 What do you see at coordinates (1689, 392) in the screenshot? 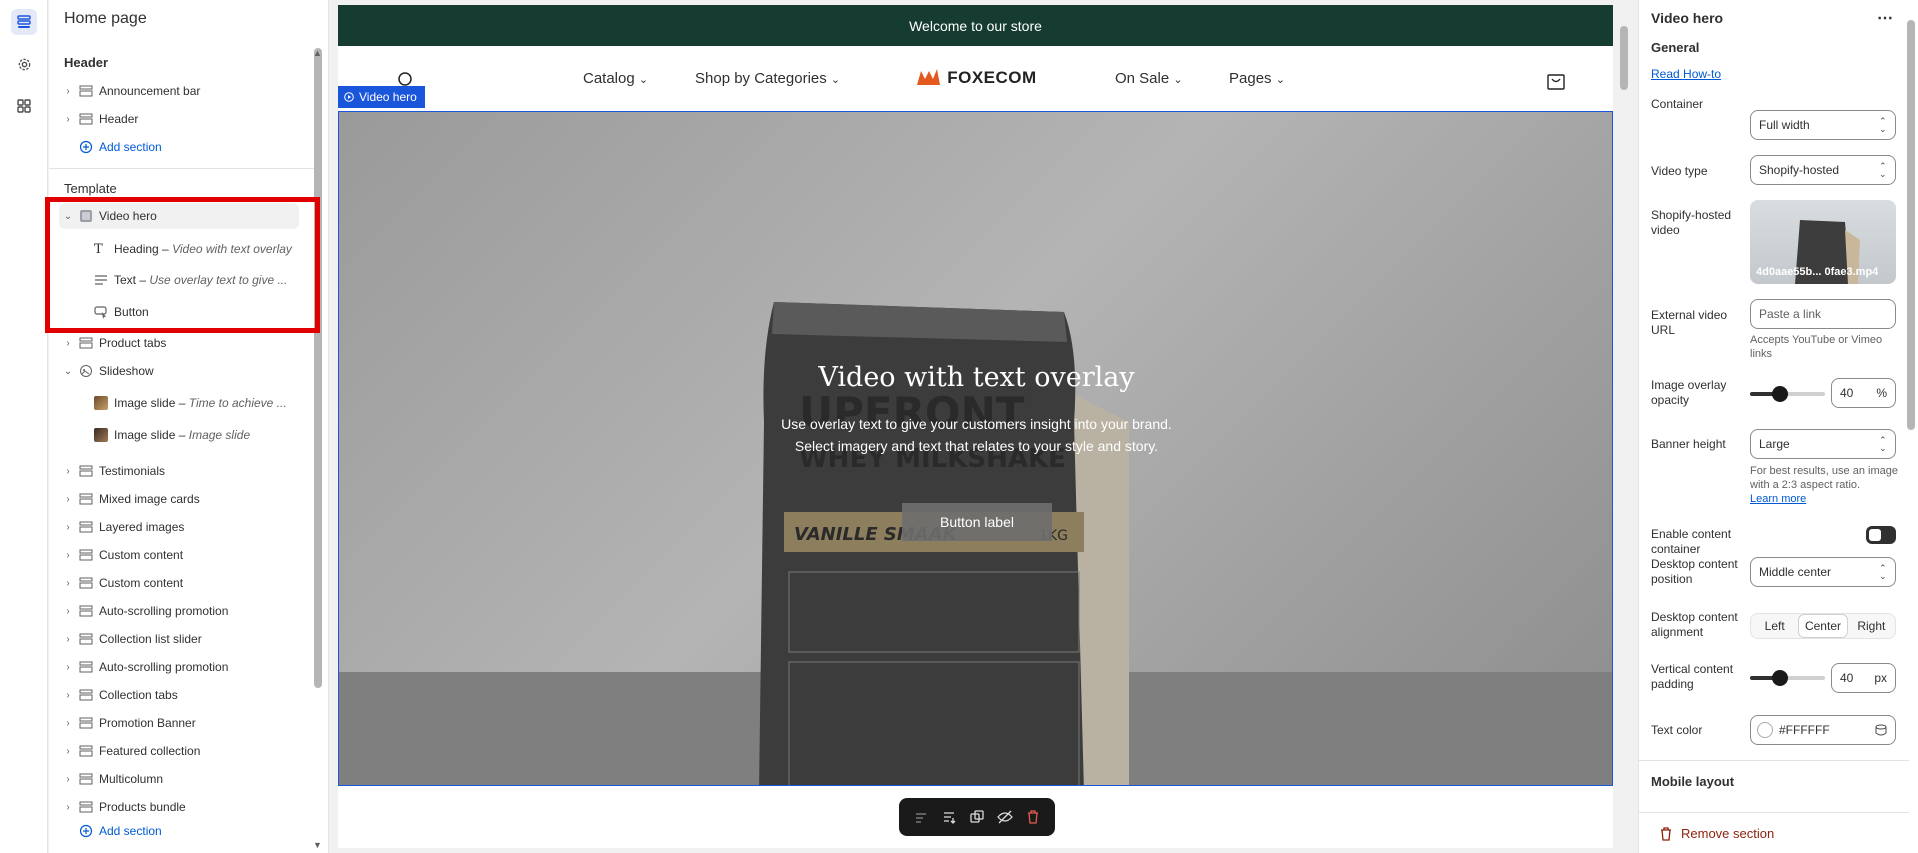
I see `overlay-opacity-label: Image overlay opacity` at bounding box center [1689, 392].